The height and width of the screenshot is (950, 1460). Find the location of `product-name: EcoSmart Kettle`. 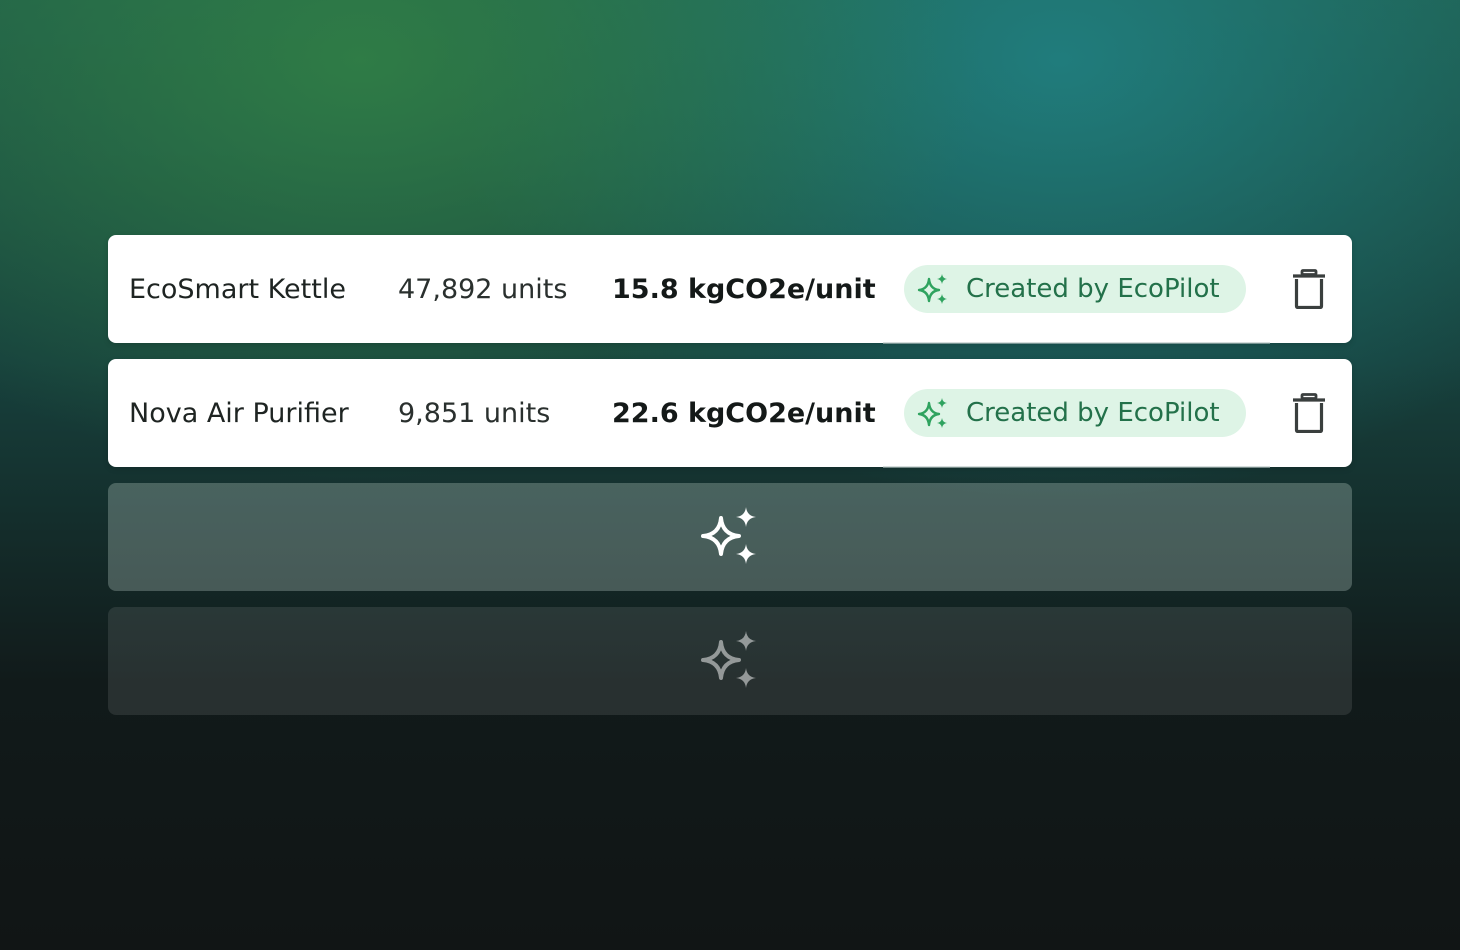

product-name: EcoSmart Kettle is located at coordinates (237, 289).